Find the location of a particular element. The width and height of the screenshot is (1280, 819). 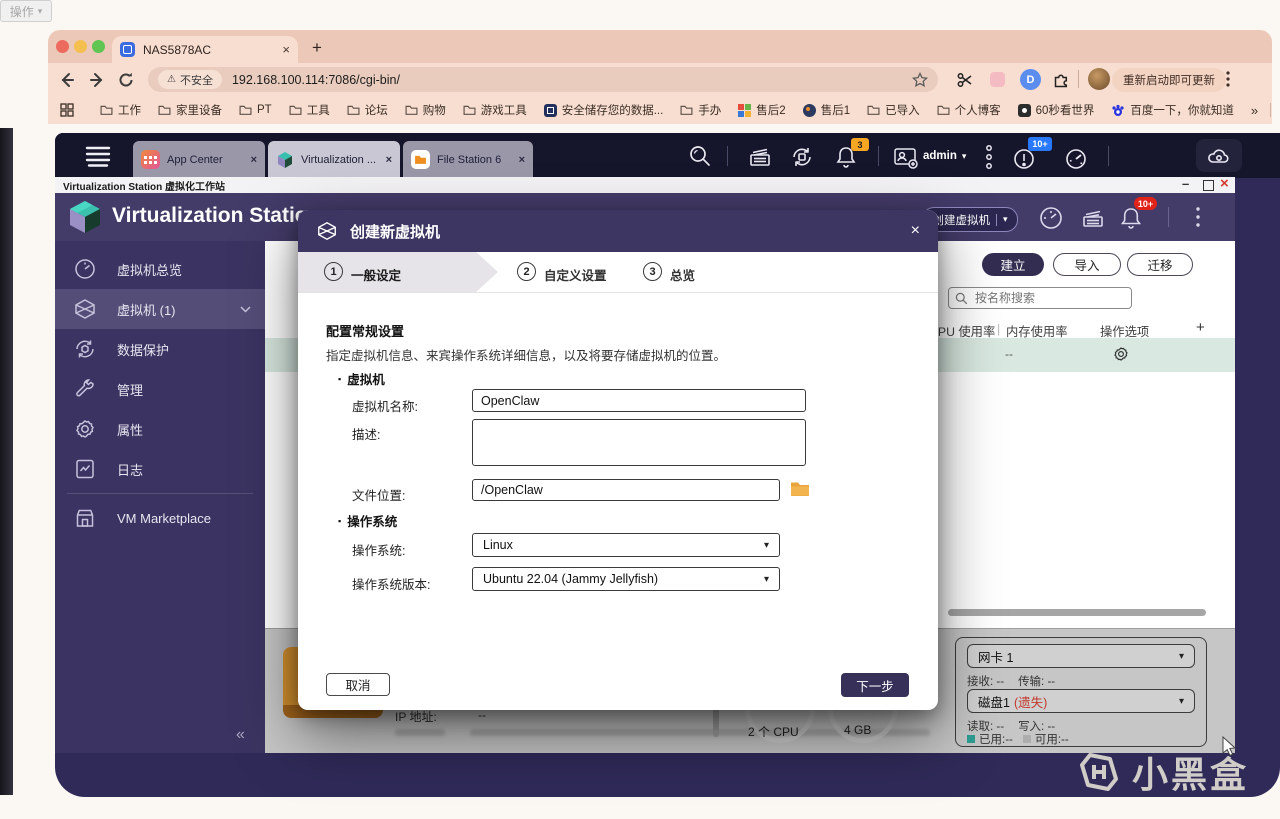

dashboard-speedometer-icon is located at coordinates (1076, 159).